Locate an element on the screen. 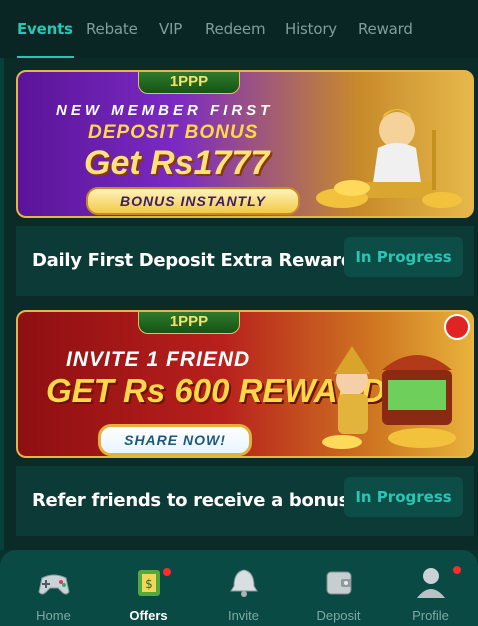 Image resolution: width=478 pixels, height=626 pixels. tab-history: History is located at coordinates (311, 29).